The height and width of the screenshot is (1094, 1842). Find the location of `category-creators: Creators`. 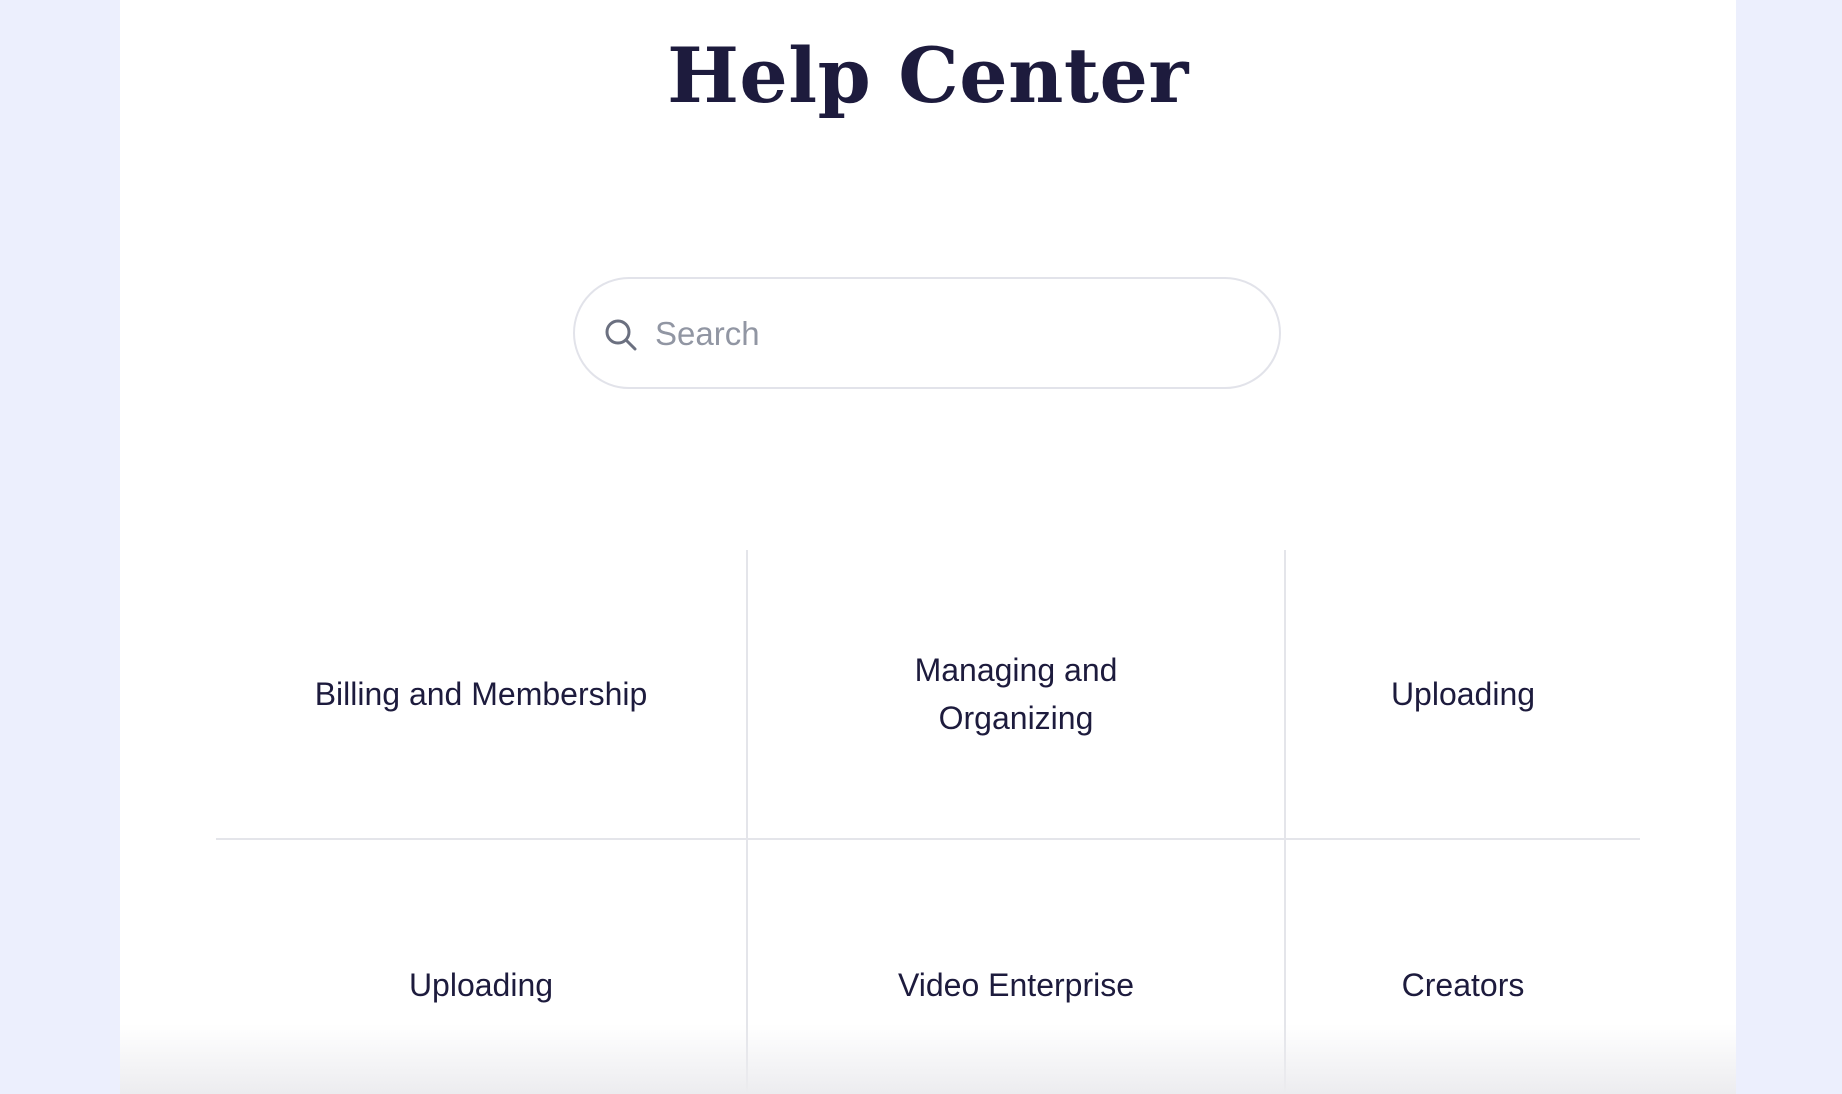

category-creators: Creators is located at coordinates (1462, 967).